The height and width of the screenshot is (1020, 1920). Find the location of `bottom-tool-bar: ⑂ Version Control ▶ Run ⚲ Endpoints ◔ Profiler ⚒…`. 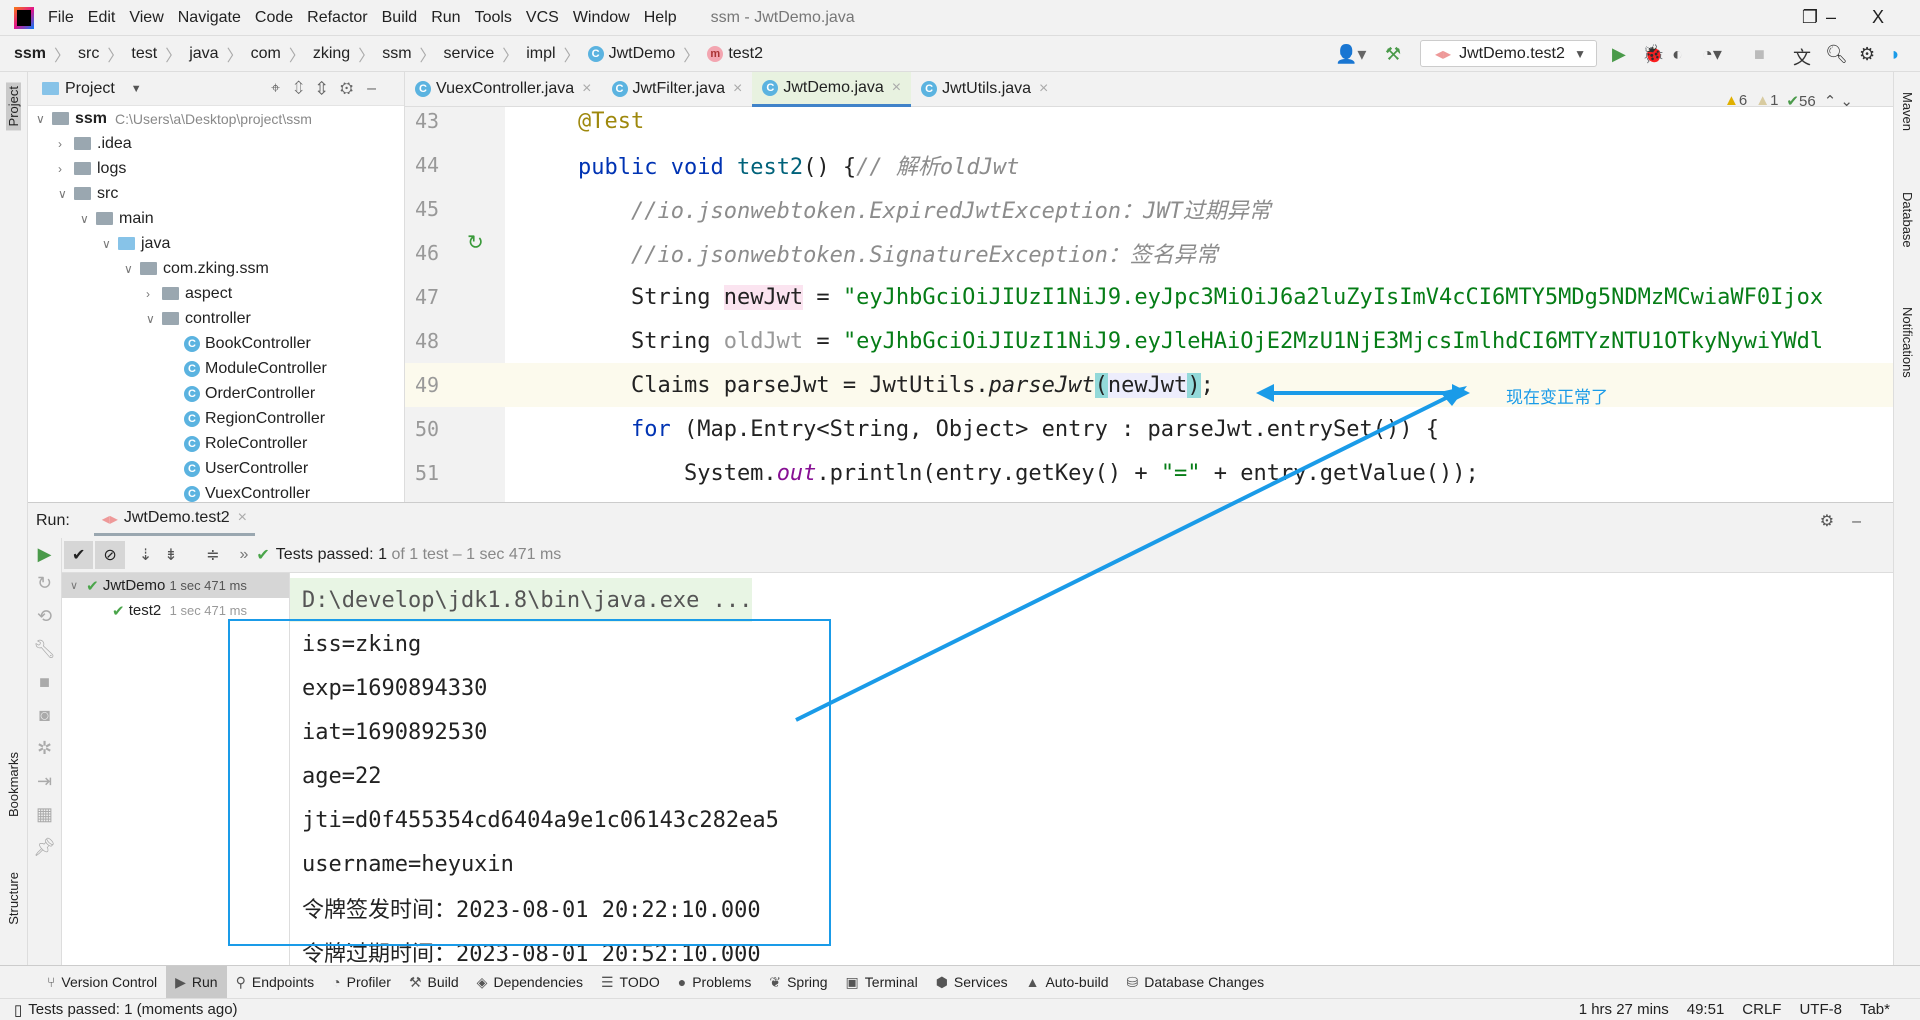

bottom-tool-bar: ⑂ Version Control ▶ Run ⚲ Endpoints ◔ Profiler ⚒… is located at coordinates (960, 982).